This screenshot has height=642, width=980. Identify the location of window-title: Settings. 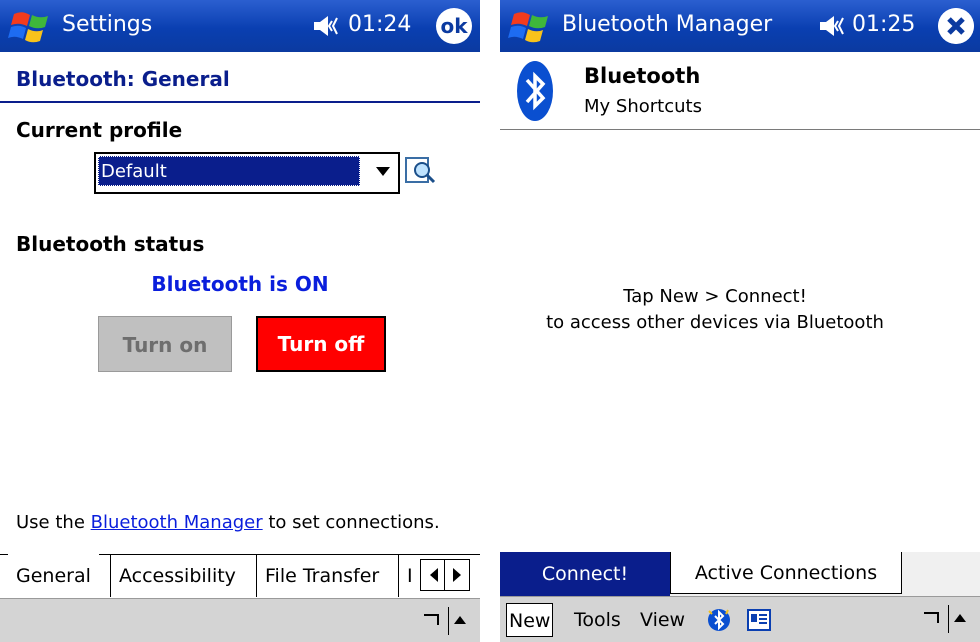
(107, 24).